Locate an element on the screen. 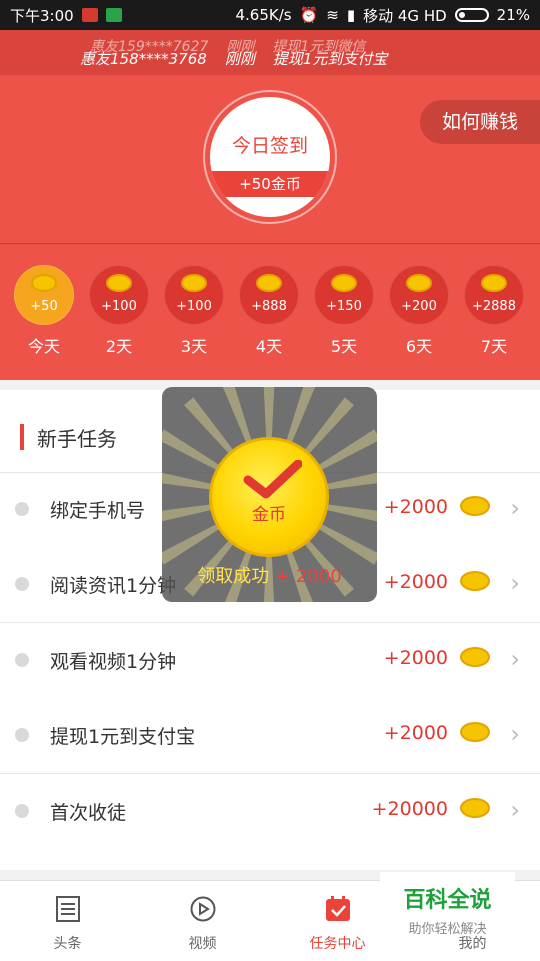 The image size is (540, 961). section-accent-bar is located at coordinates (22, 437).